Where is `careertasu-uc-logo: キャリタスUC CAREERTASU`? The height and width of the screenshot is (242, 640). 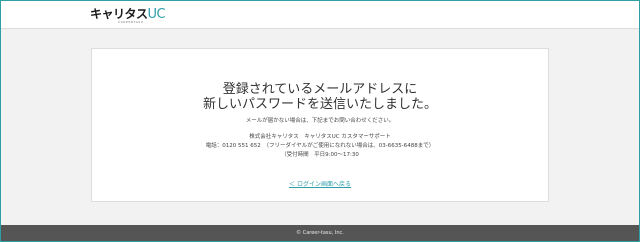 careertasu-uc-logo: キャリタスUC CAREERTASU is located at coordinates (128, 15).